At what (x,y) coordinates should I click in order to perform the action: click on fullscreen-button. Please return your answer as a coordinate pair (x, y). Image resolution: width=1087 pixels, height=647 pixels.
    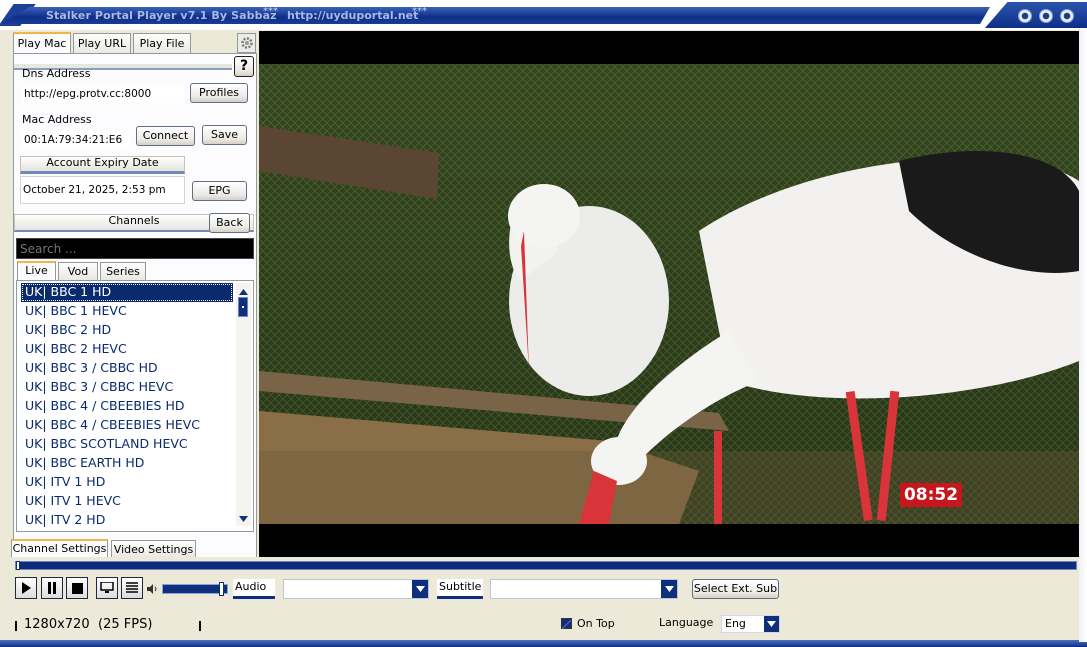
    Looking at the image, I should click on (107, 588).